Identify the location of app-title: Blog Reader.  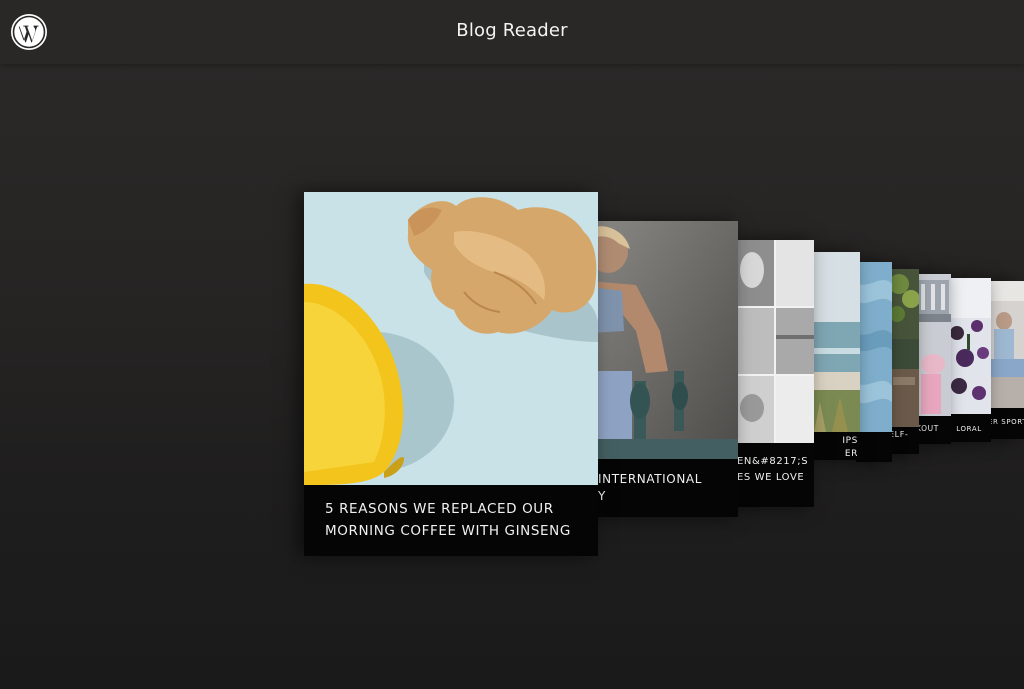
(512, 30).